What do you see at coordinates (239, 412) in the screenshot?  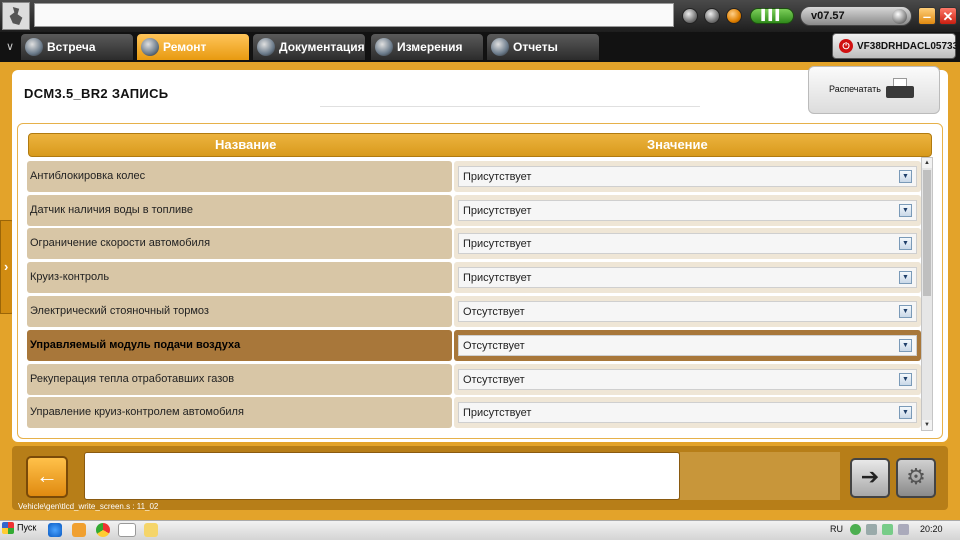 I see `name-cell: Управление круиз-контролем автомобиля` at bounding box center [239, 412].